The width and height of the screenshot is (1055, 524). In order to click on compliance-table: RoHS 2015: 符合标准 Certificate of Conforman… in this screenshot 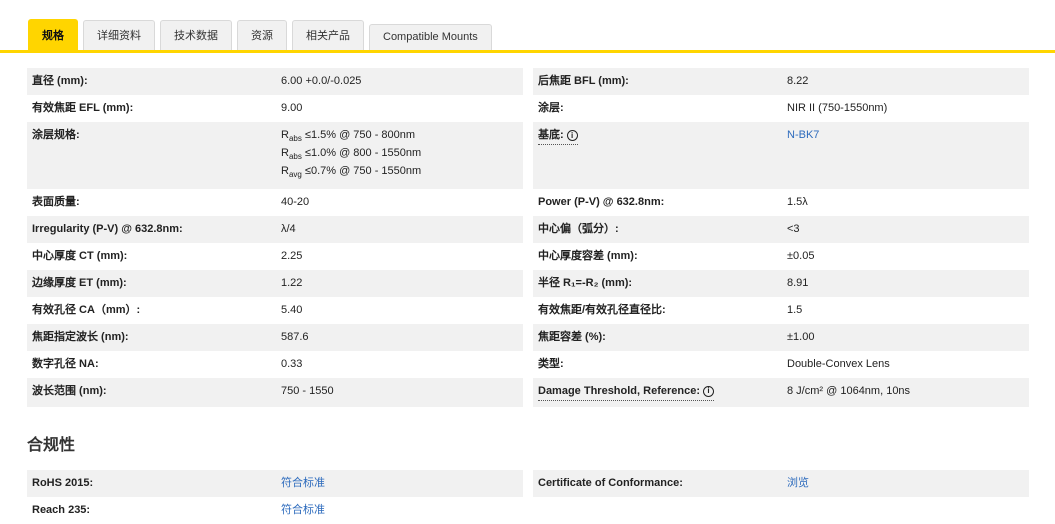, I will do `click(528, 496)`.